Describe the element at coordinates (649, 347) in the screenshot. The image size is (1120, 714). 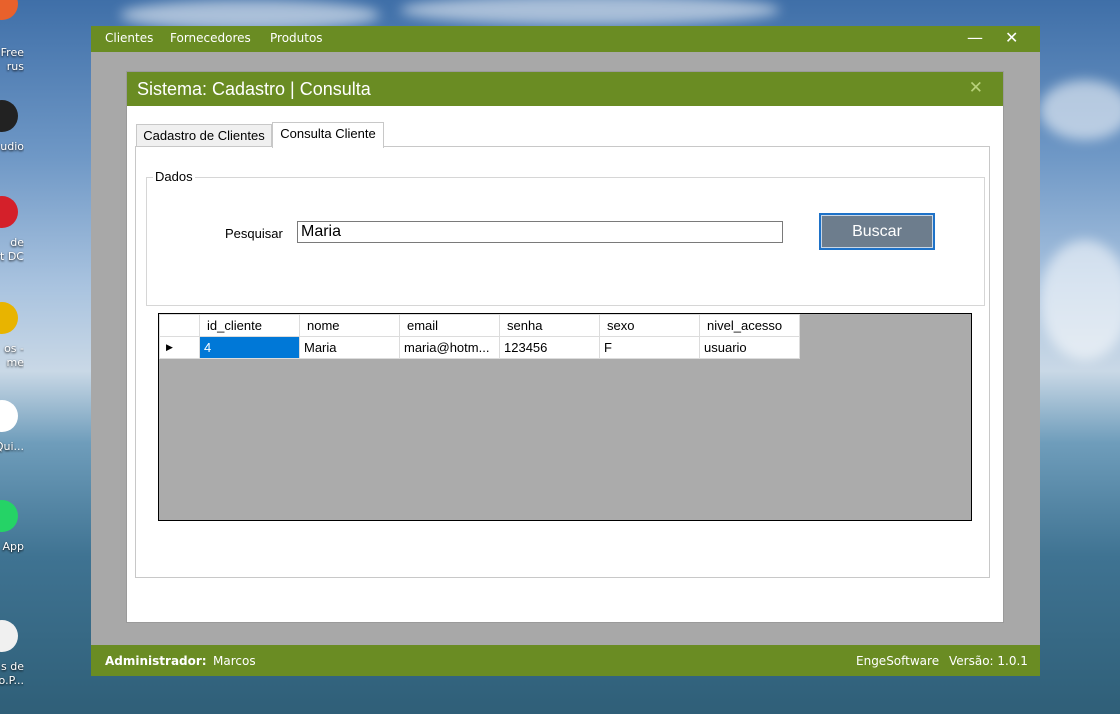
I see `cell-sexo: F` at that location.